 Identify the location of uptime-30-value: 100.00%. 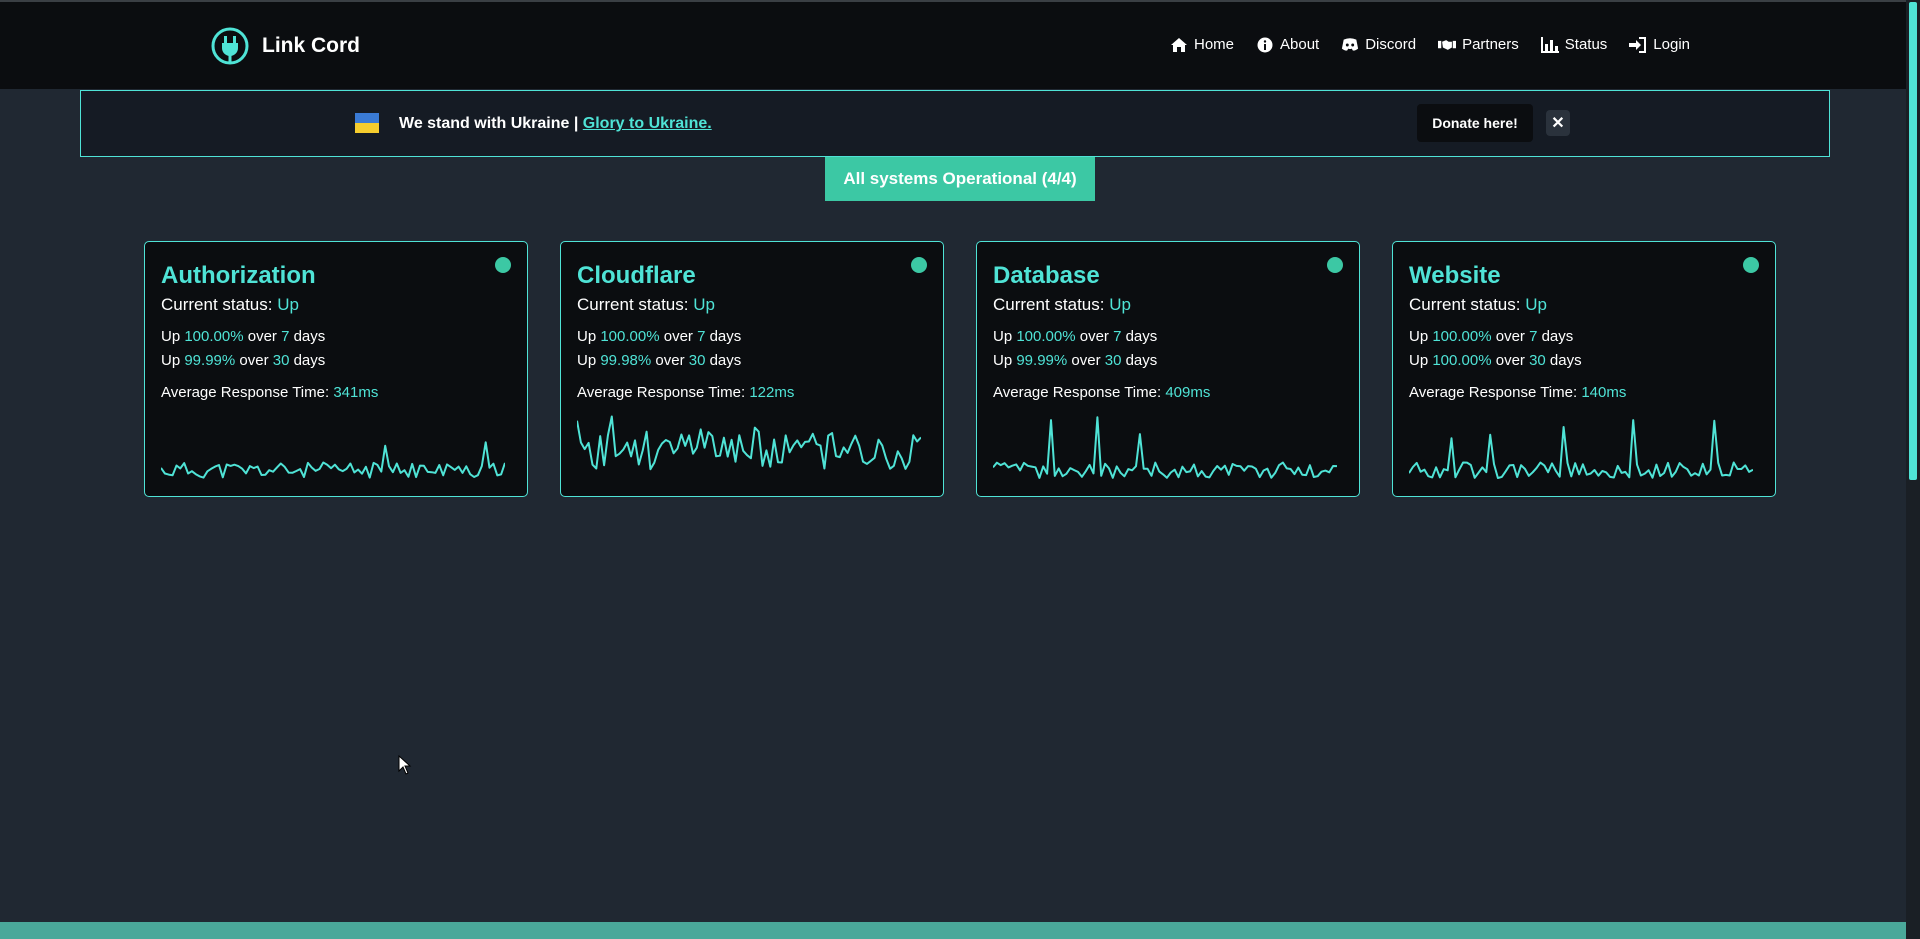
(1462, 360).